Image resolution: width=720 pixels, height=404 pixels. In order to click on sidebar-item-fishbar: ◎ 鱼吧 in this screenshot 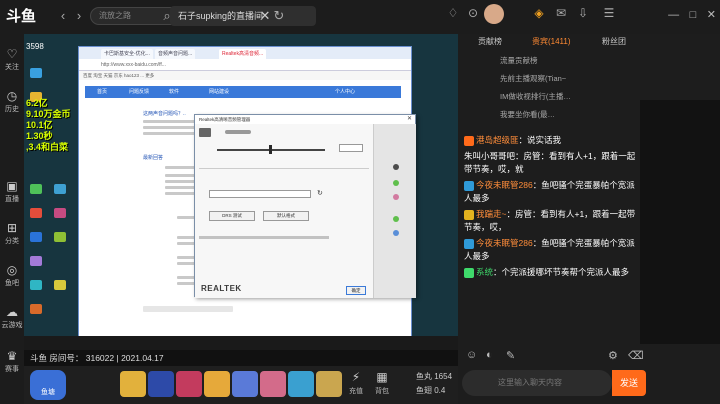, I will do `click(12, 276)`.